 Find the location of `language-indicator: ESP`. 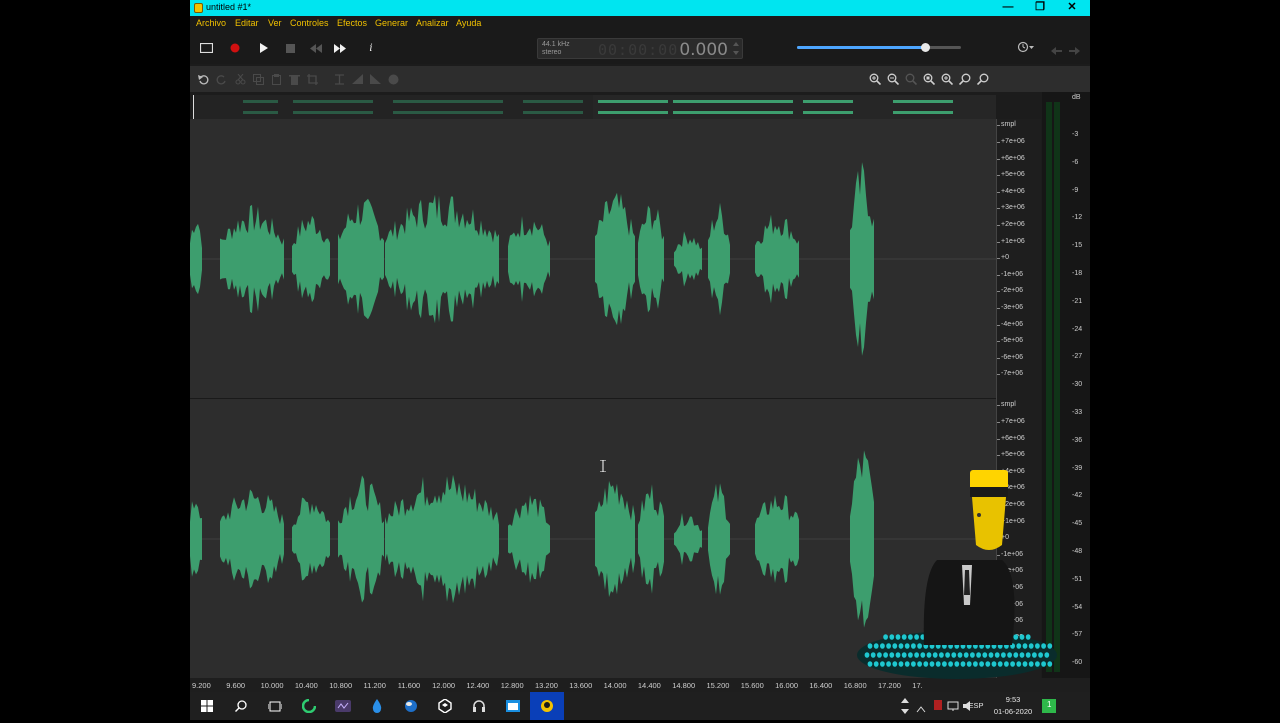

language-indicator: ESP is located at coordinates (976, 705).